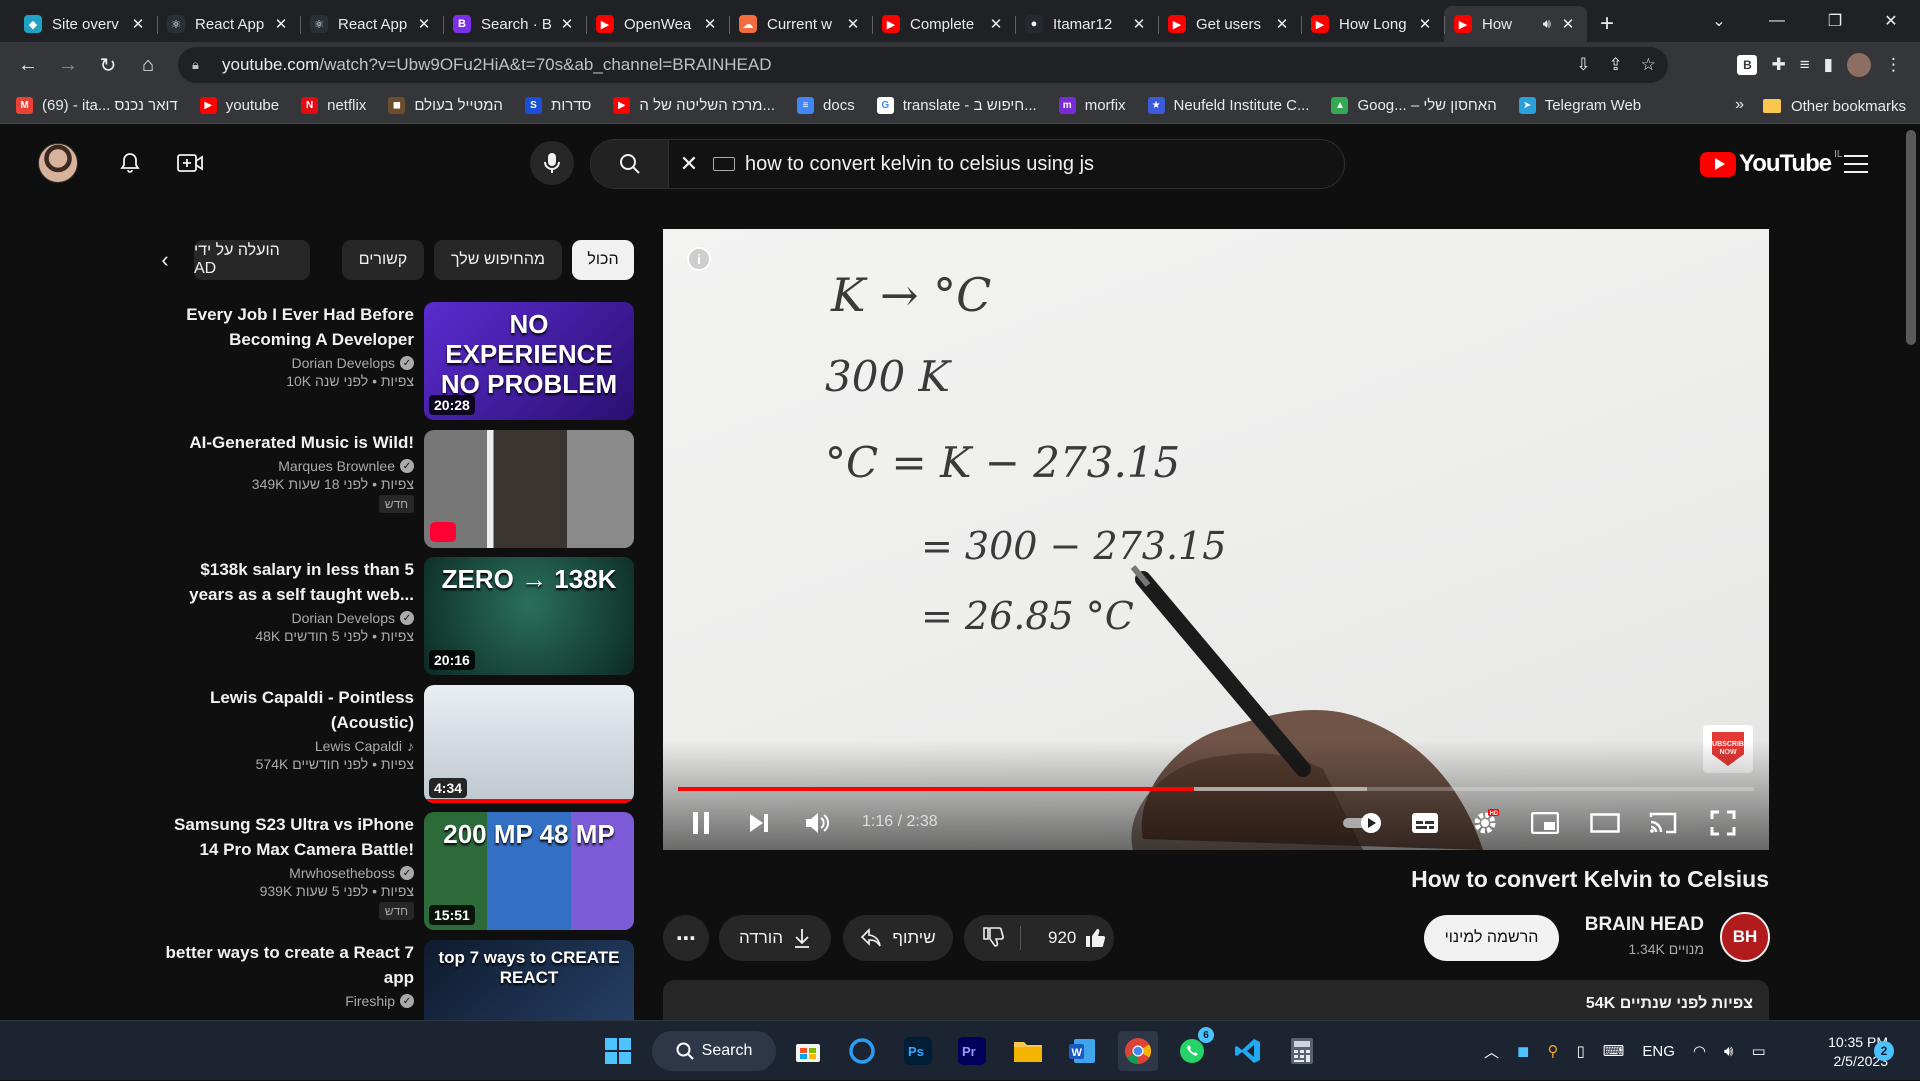 This screenshot has width=1920, height=1081. I want to click on recommended-video-title: AI-Generated Music is Wild!, so click(287, 442).